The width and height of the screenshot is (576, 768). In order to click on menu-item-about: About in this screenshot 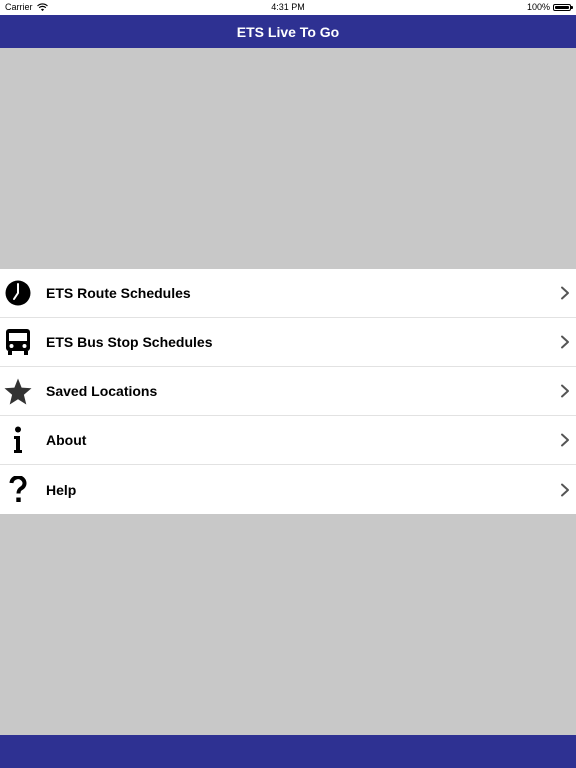, I will do `click(288, 440)`.